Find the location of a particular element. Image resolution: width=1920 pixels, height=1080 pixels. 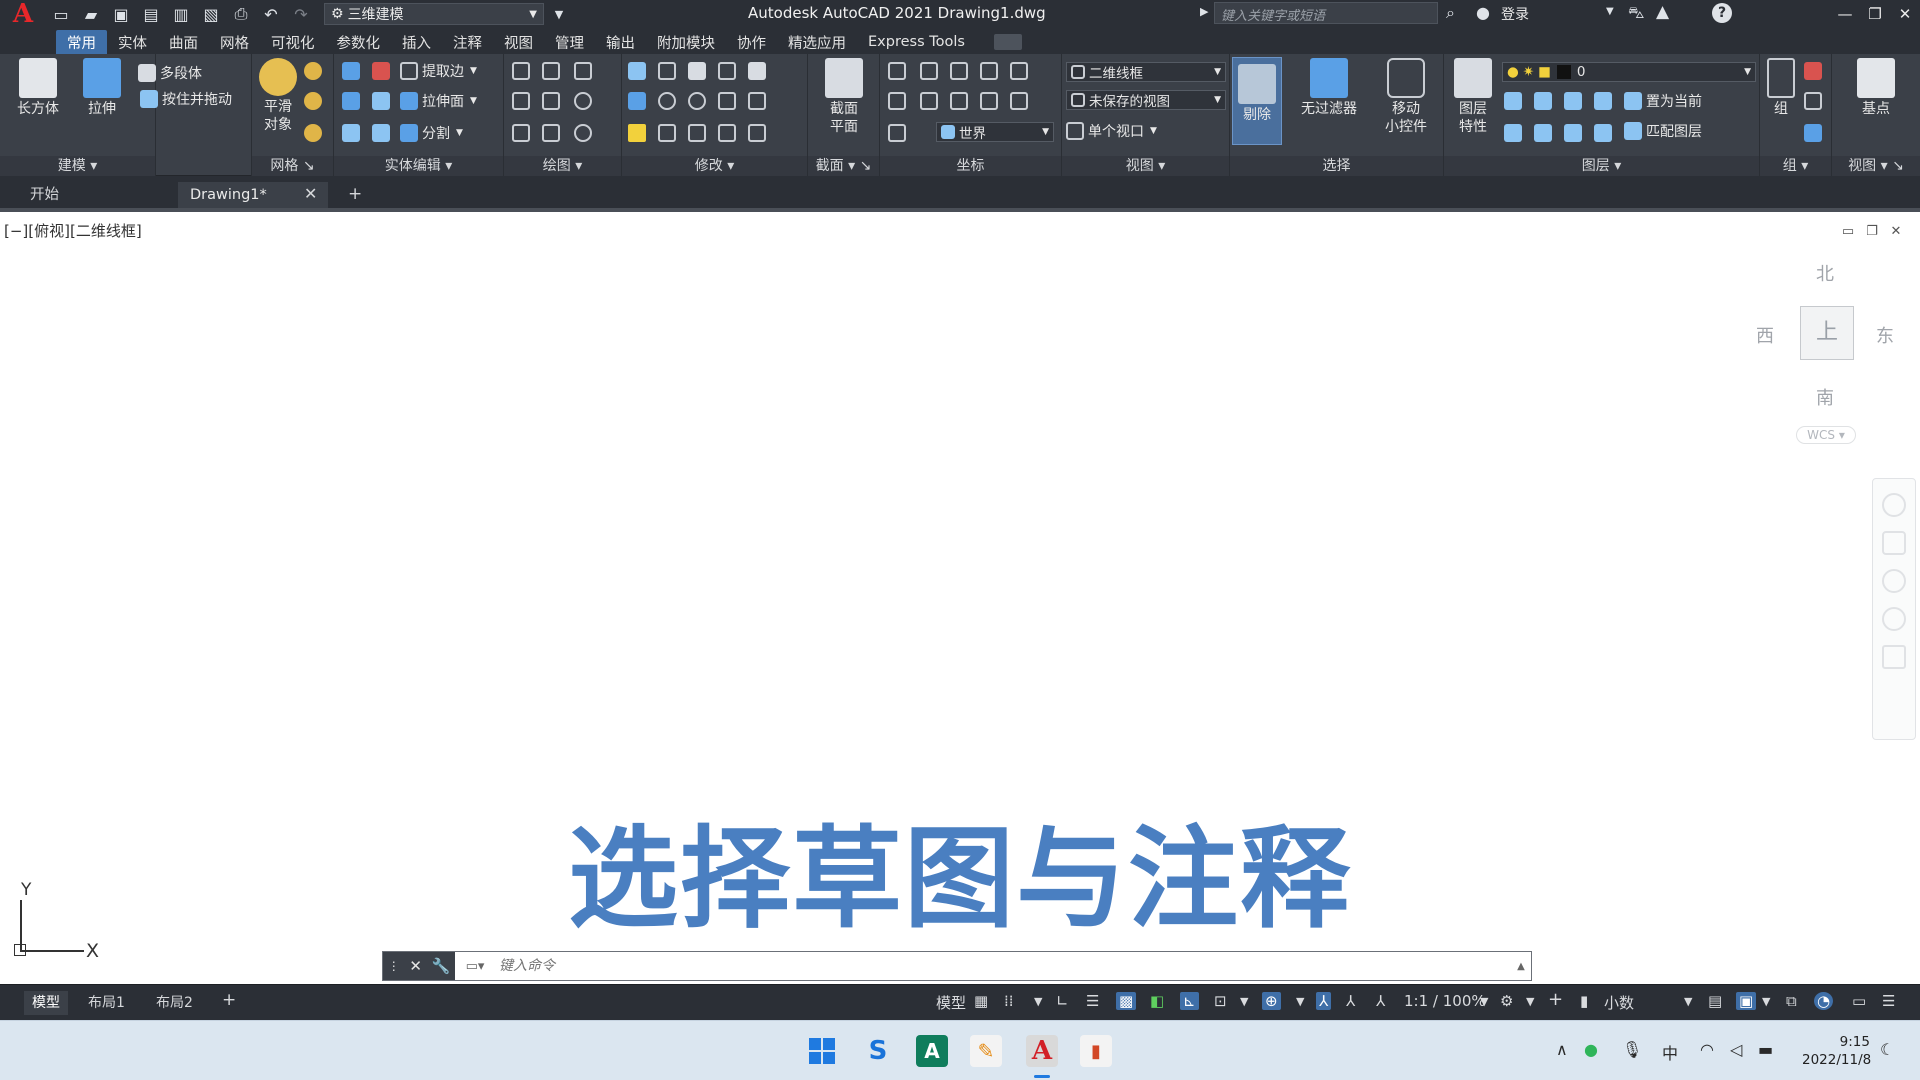

clean-screen-icon: ▭ is located at coordinates (1859, 1001).